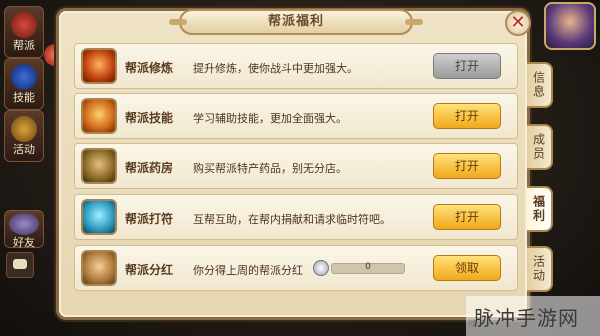 The width and height of the screenshot is (600, 336). What do you see at coordinates (24, 224) in the screenshot?
I see `friends-hat-icon` at bounding box center [24, 224].